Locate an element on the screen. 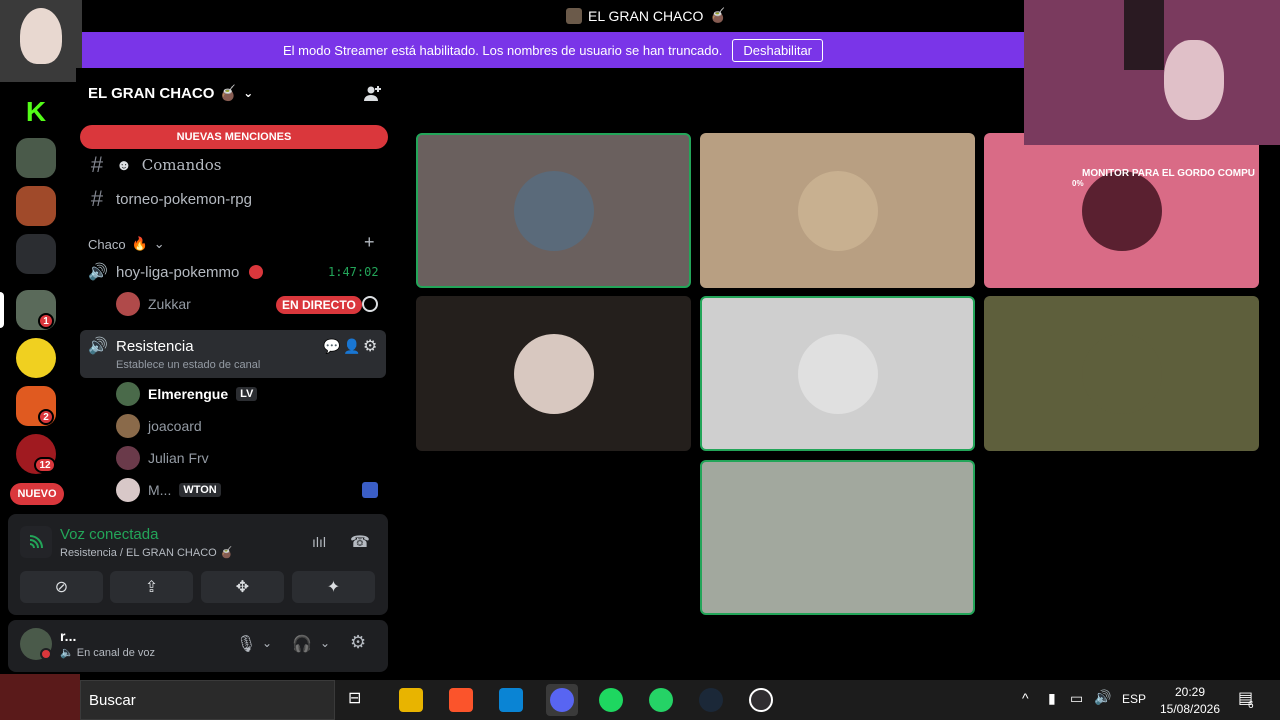 This screenshot has height=720, width=1280. noise-suppression-icon: ılıl is located at coordinates (319, 542).